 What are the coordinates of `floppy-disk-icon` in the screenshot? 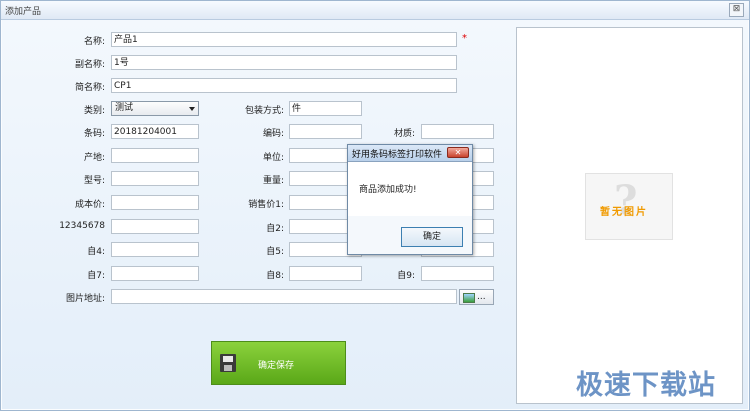 It's located at (228, 363).